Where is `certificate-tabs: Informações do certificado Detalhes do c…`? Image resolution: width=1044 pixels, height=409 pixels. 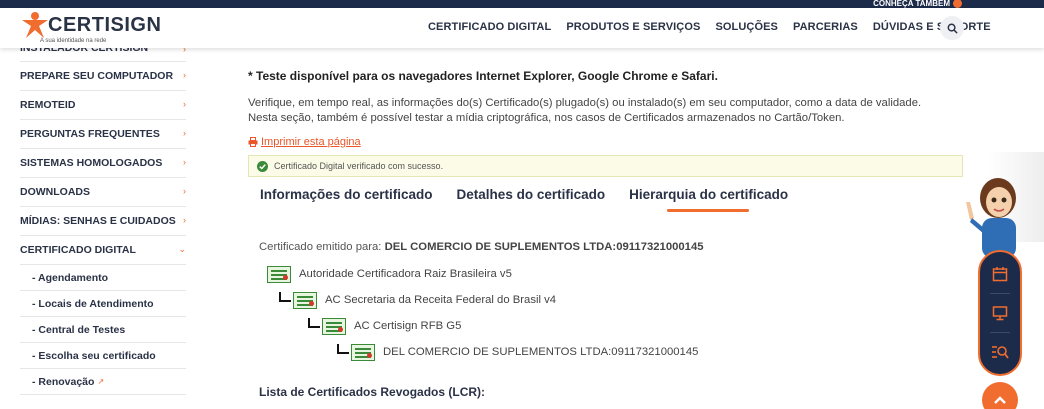 certificate-tabs: Informações do certificado Detalhes do c… is located at coordinates (536, 199).